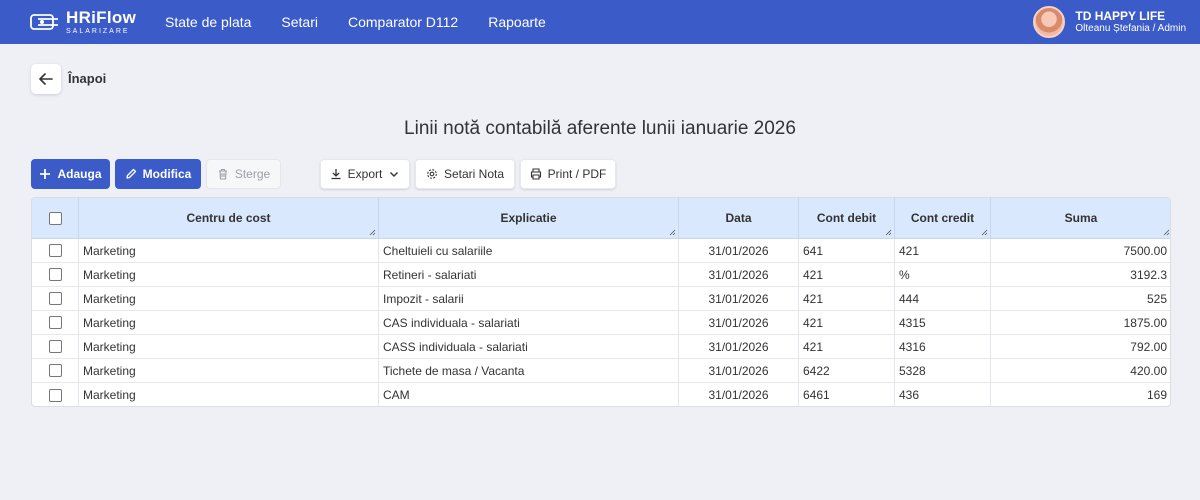 Image resolution: width=1200 pixels, height=500 pixels. I want to click on download-icon, so click(336, 174).